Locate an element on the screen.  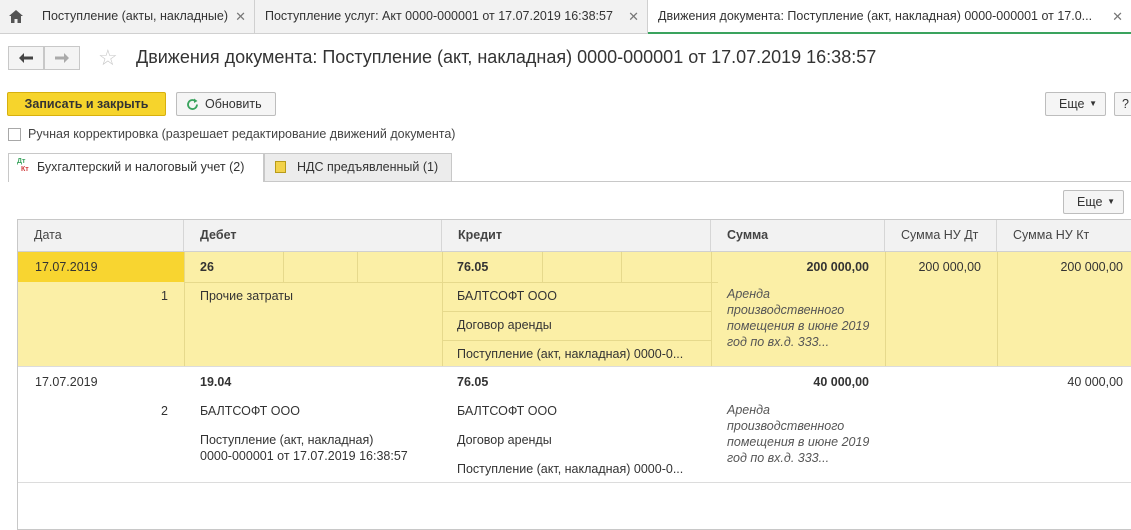
debit-subconto: Поступление (акт, накладная) is located at coordinates (287, 440).